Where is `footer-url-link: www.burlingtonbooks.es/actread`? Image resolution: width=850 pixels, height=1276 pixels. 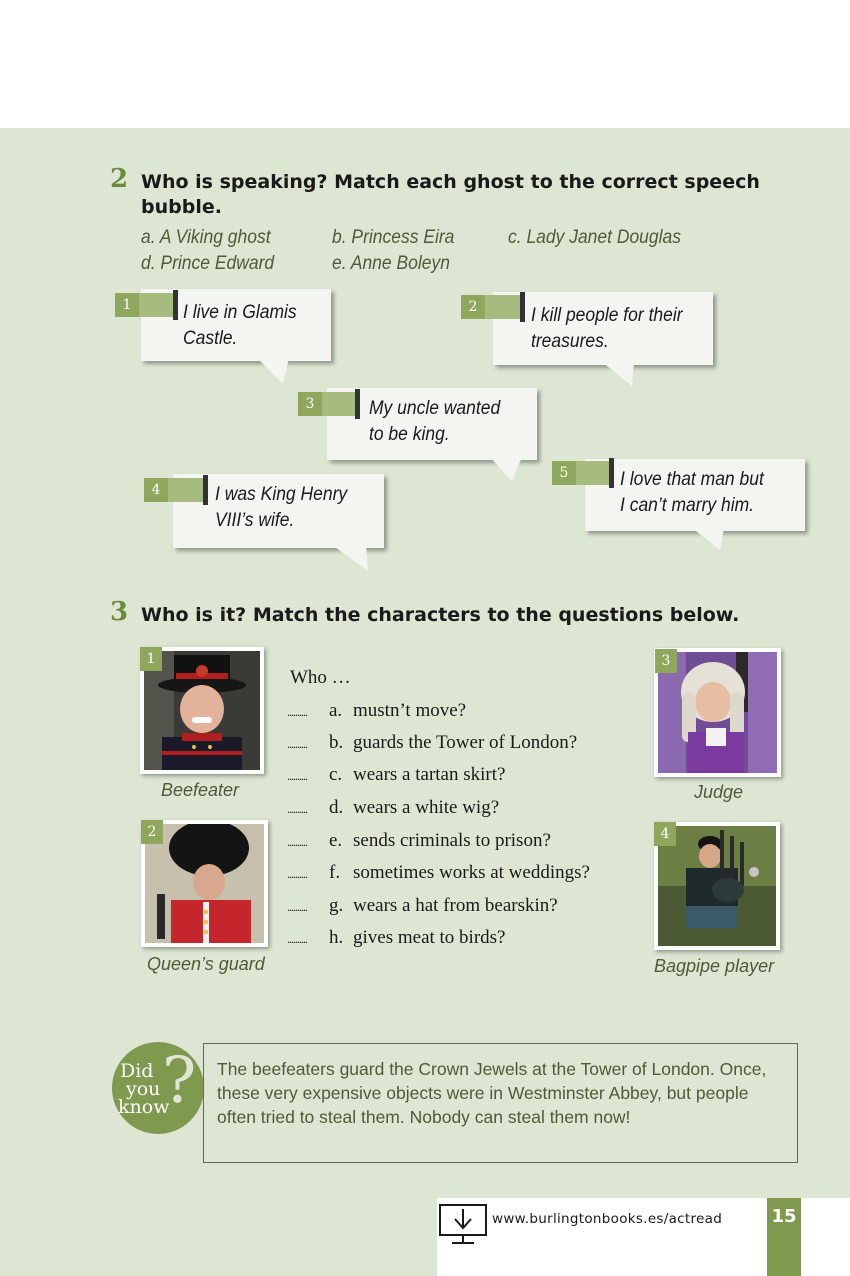 footer-url-link: www.burlingtonbooks.es/actread is located at coordinates (607, 1219).